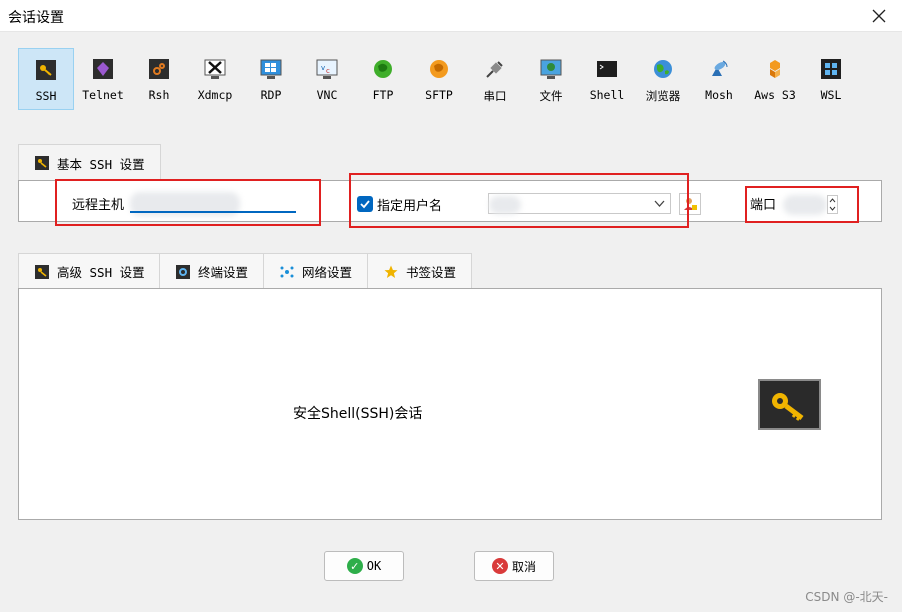 The height and width of the screenshot is (612, 902). I want to click on highlight-box-remote-host, so click(188, 202).